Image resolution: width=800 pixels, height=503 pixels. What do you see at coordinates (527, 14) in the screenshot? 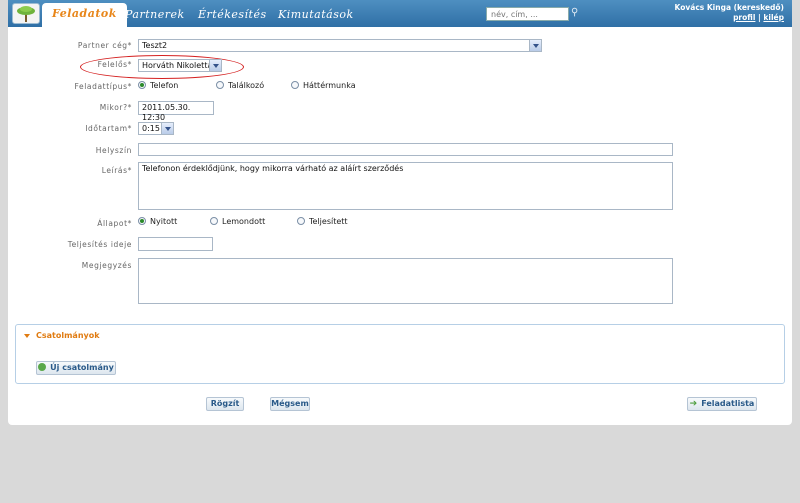
I see `search-input` at bounding box center [527, 14].